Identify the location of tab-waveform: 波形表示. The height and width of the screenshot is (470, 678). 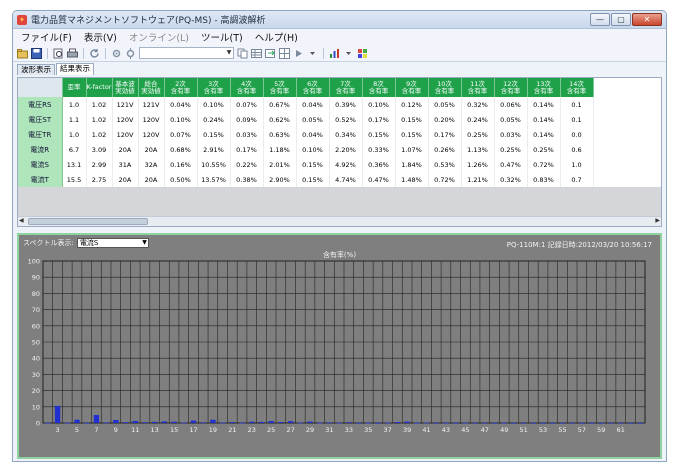
(36, 69).